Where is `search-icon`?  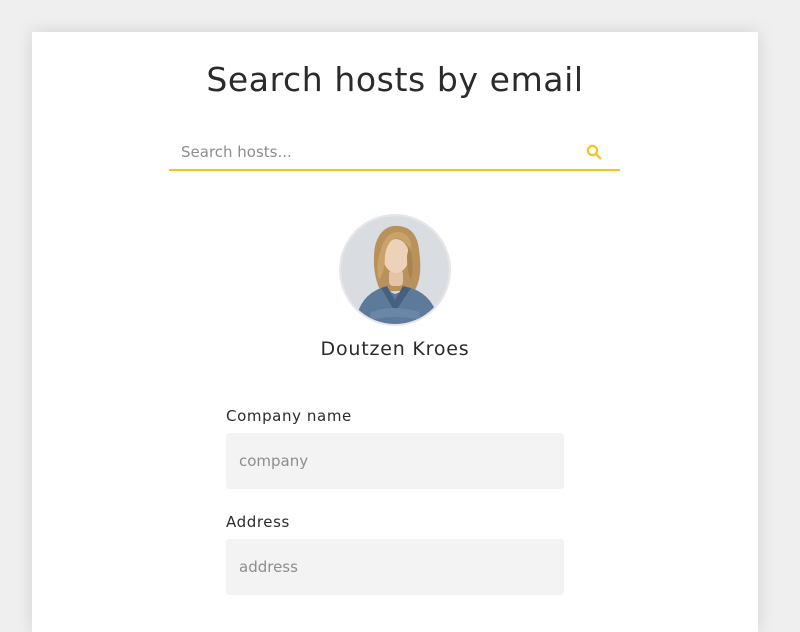
search-icon is located at coordinates (594, 152).